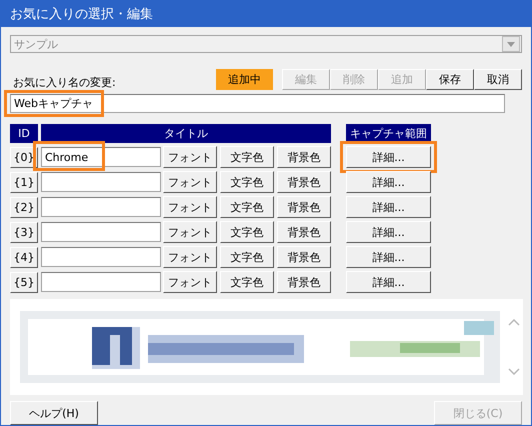 The height and width of the screenshot is (426, 532). I want to click on dialog-button: ヘルプ(H), so click(54, 413).